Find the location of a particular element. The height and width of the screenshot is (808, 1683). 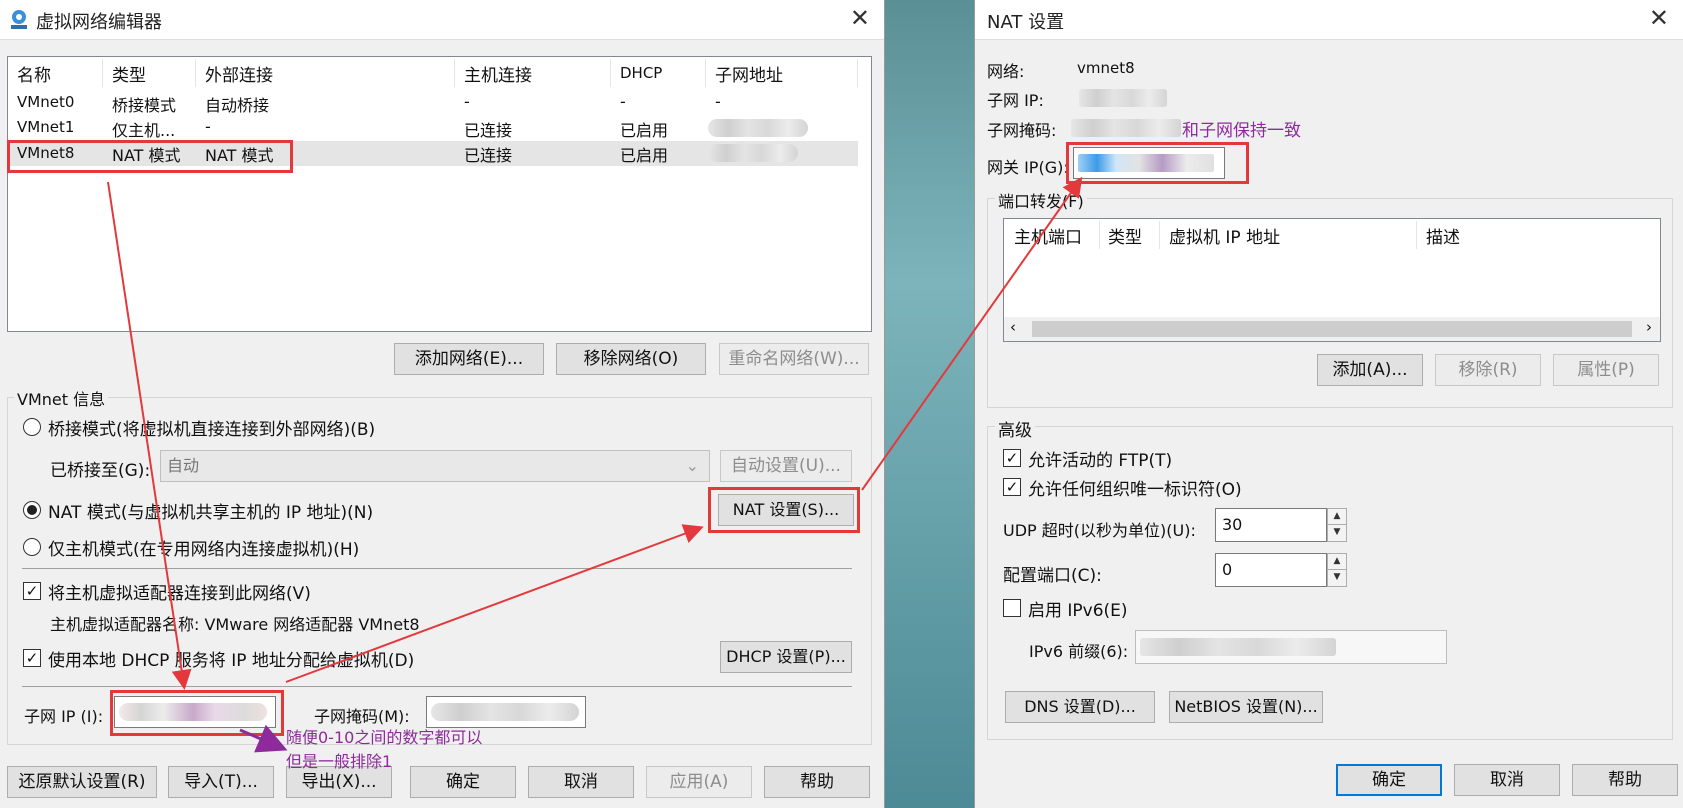

arrow-tip is located at coordinates (263, 738).